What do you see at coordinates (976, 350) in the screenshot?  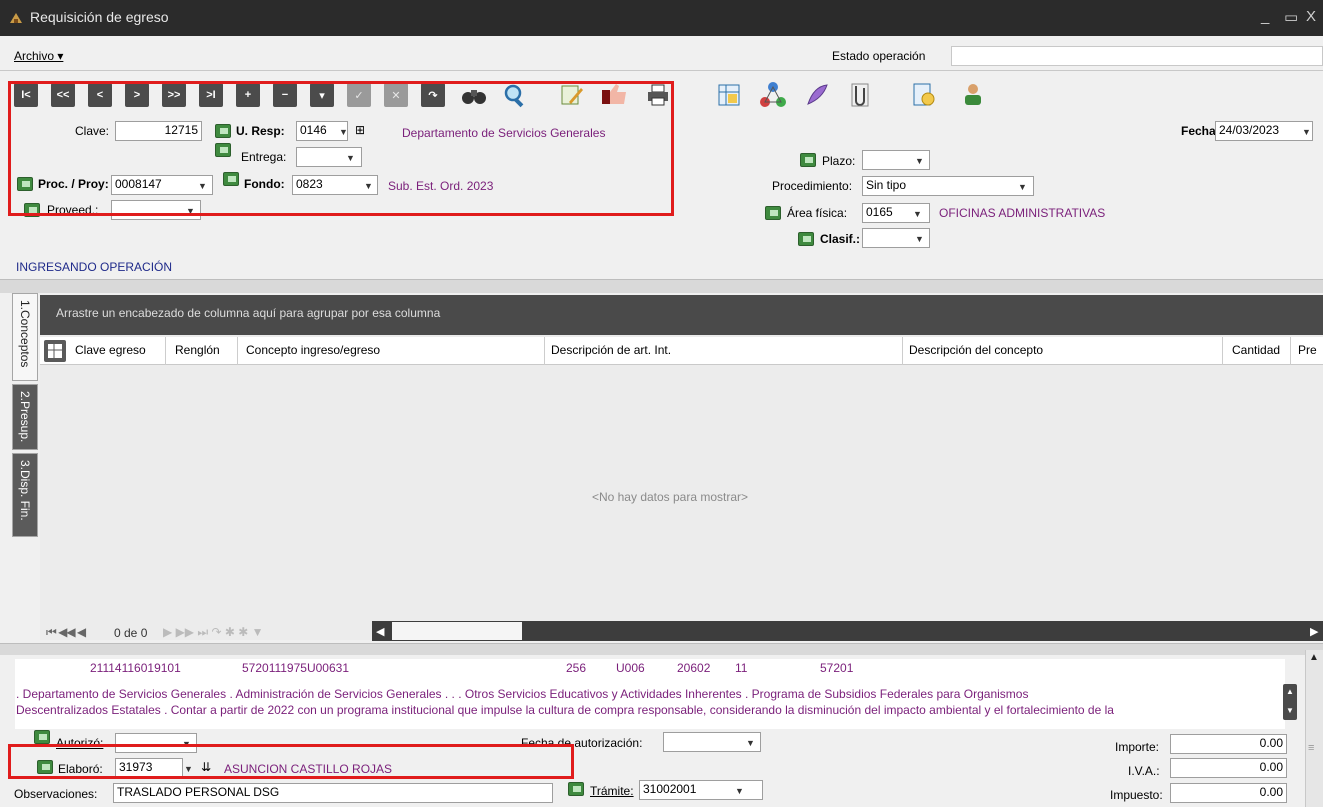 I see `column-descripcion-concepto: Descripción del concepto` at bounding box center [976, 350].